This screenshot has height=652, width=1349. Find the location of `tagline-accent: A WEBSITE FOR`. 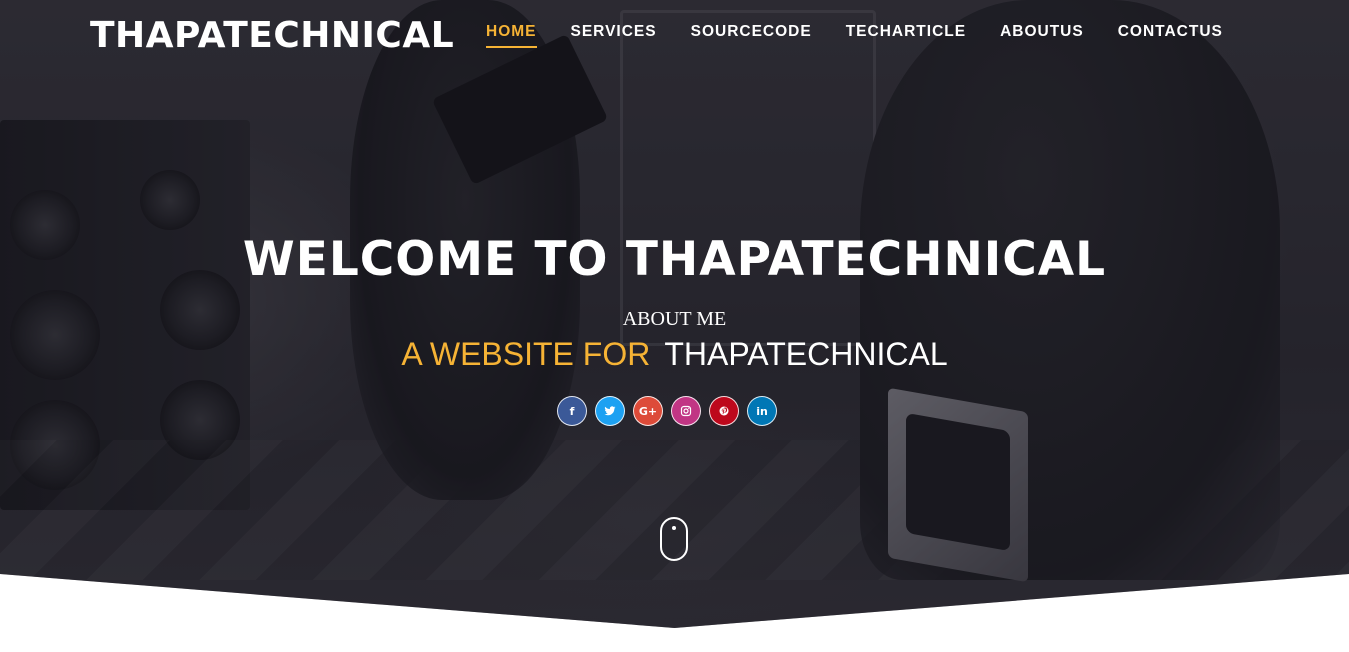

tagline-accent: A WEBSITE FOR is located at coordinates (526, 354).